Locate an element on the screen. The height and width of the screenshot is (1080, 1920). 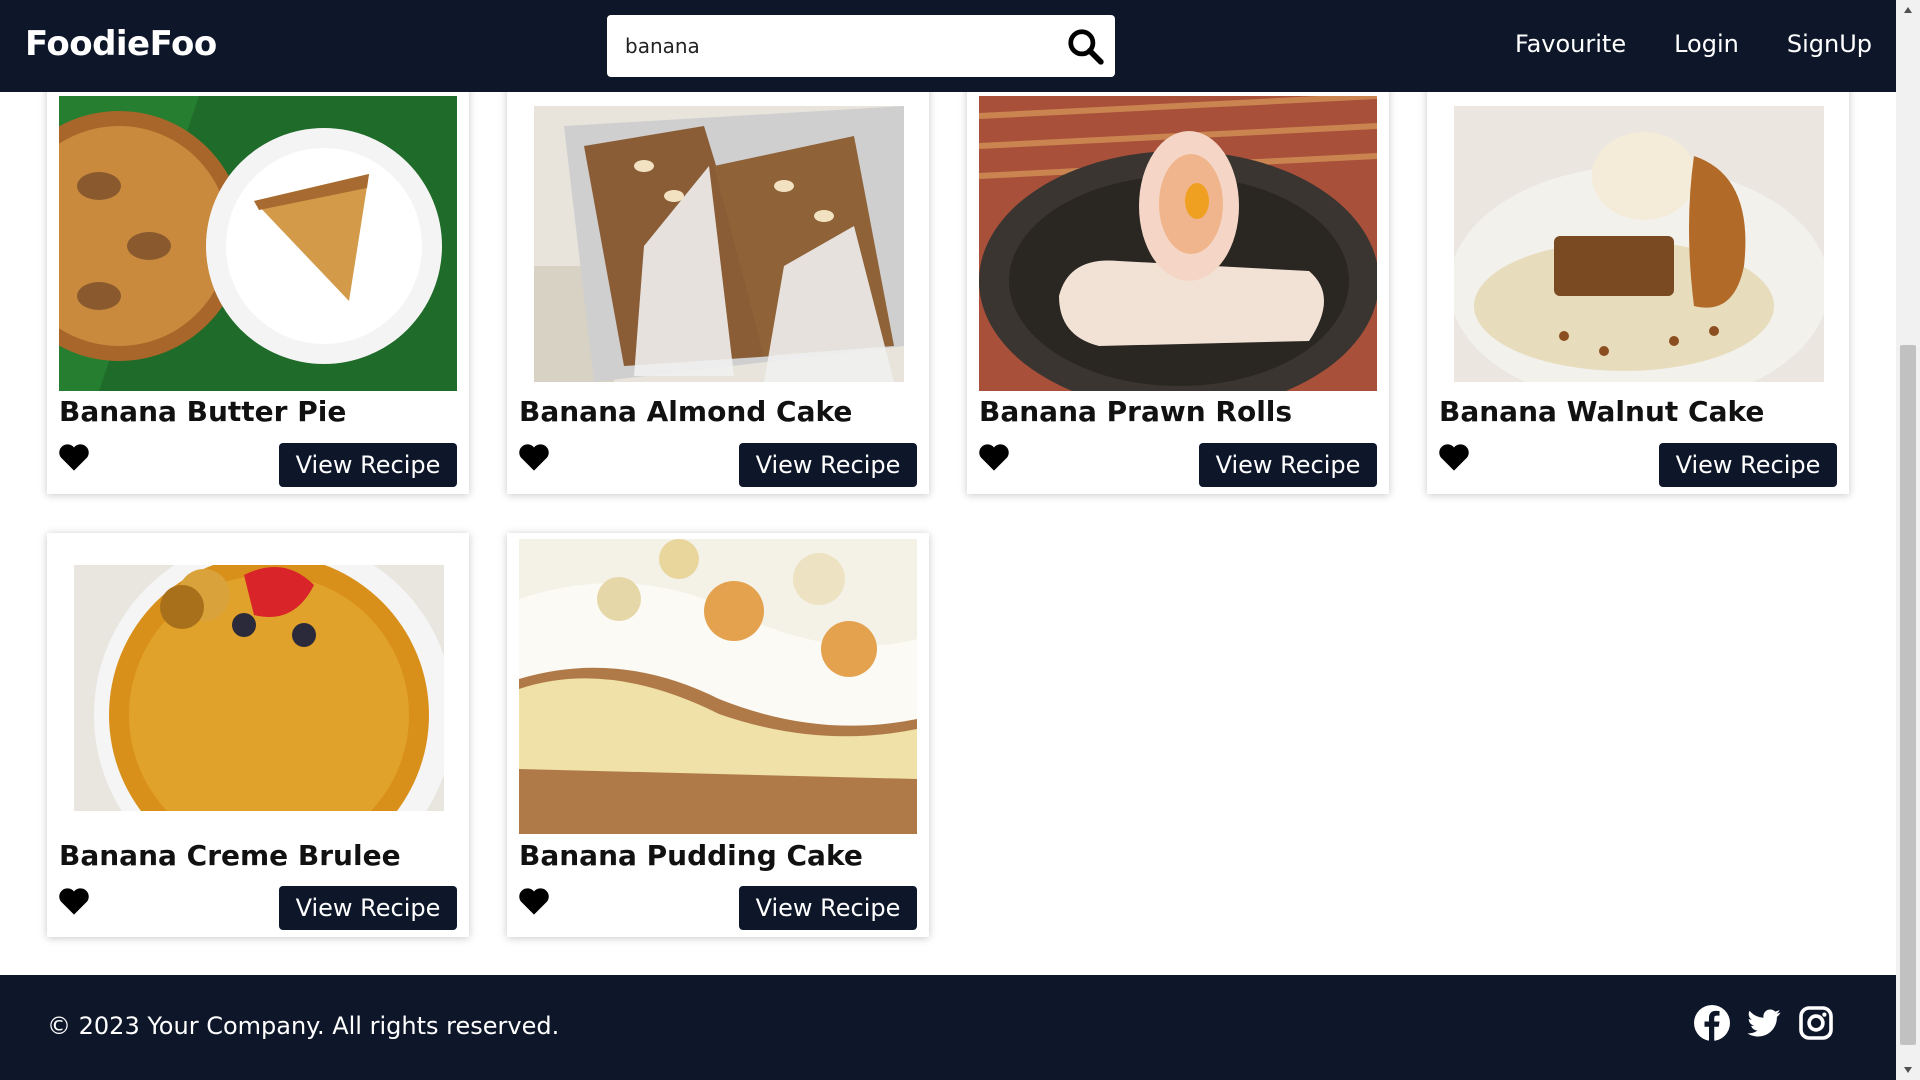
social-links is located at coordinates (1764, 1023).